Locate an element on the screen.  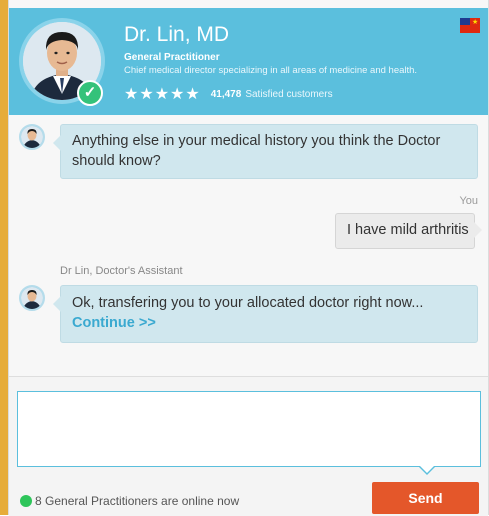
customer-label: Satisfied customers is located at coordinates (289, 94).